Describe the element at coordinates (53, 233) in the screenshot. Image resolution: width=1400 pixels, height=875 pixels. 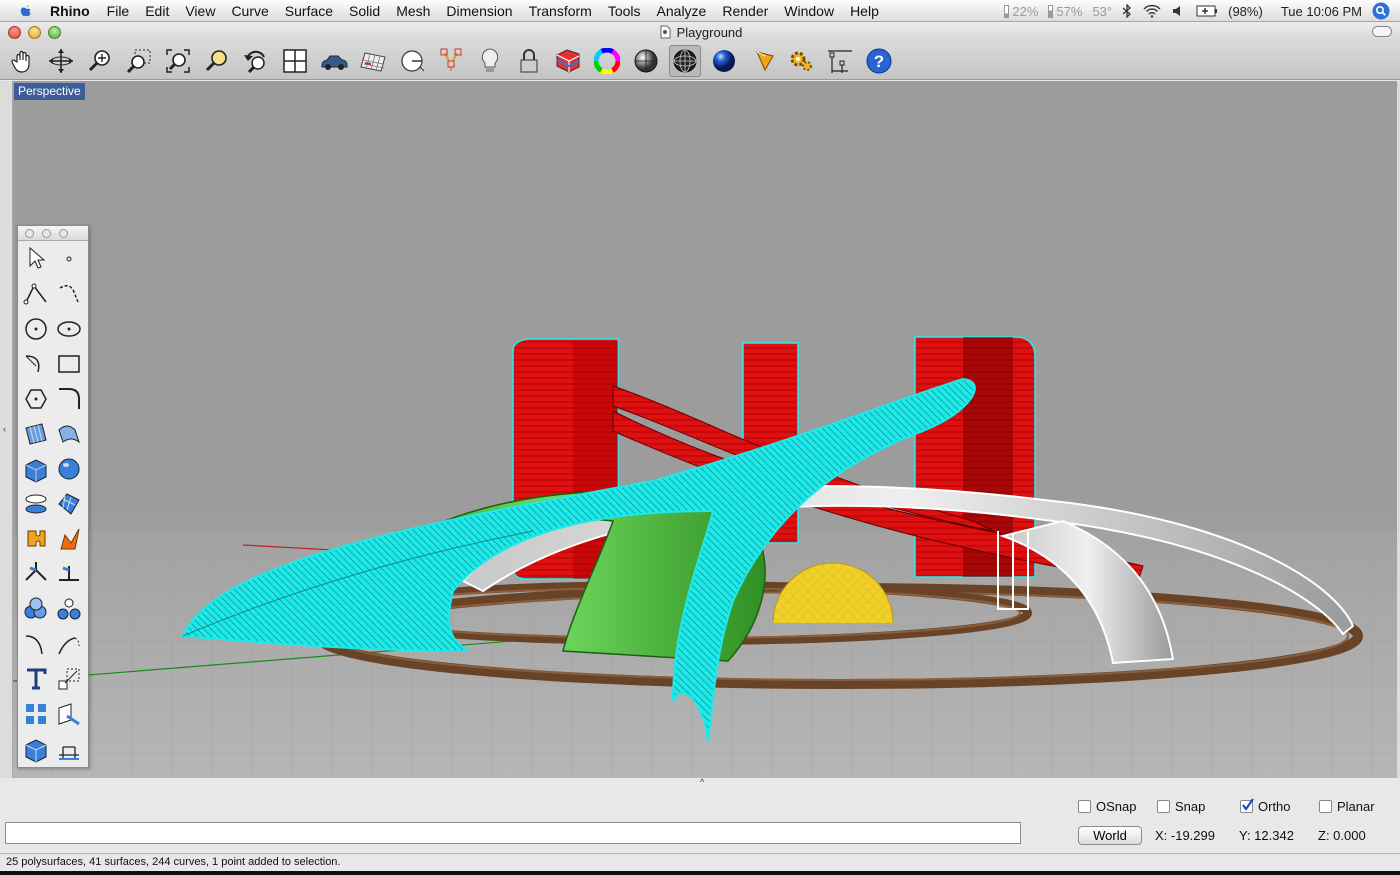
I see `palette-titlebar` at that location.